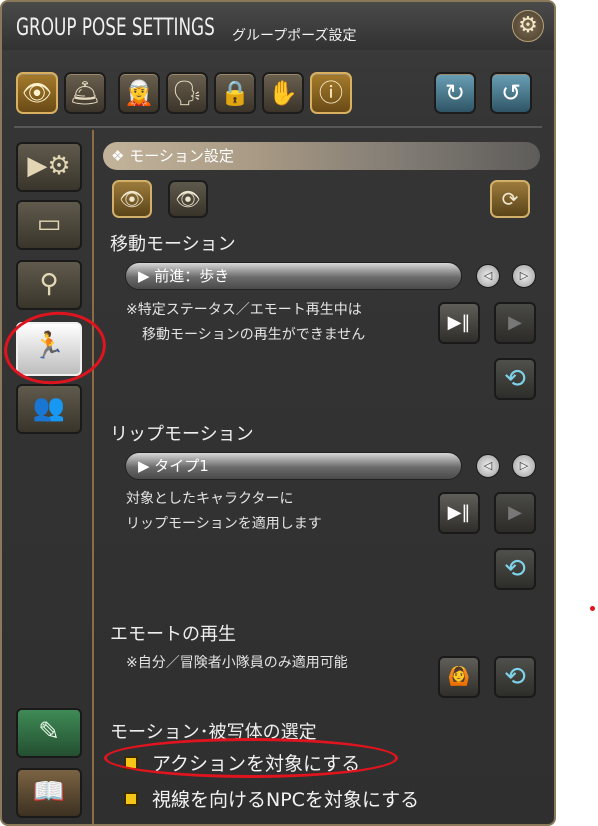 Image resolution: width=598 pixels, height=826 pixels. Describe the element at coordinates (115, 27) in the screenshot. I see `window-title: GROUP POSE SETTINGS` at that location.